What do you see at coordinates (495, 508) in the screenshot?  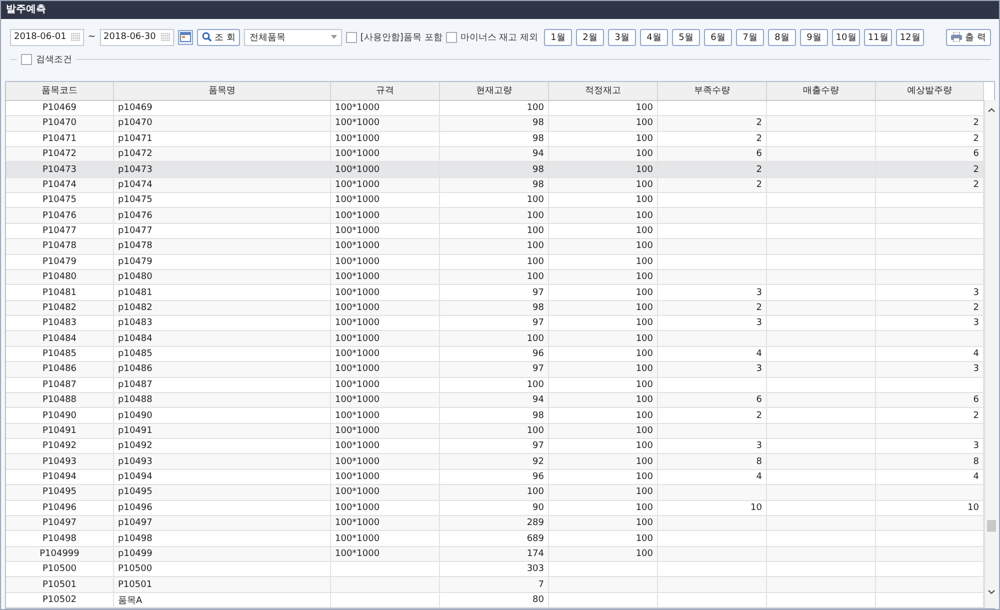 I see `table-row: P10496 p10496 100*1000 90 100 10 10` at bounding box center [495, 508].